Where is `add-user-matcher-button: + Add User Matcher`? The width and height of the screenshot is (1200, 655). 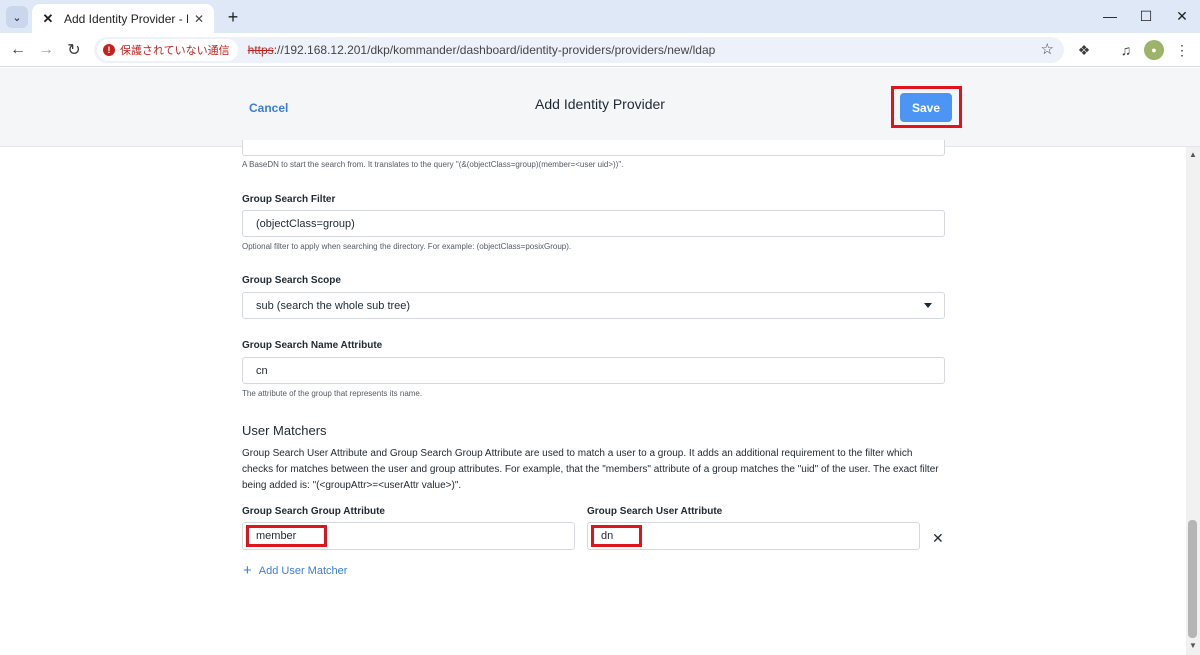
add-user-matcher-button: + Add User Matcher is located at coordinates (295, 570).